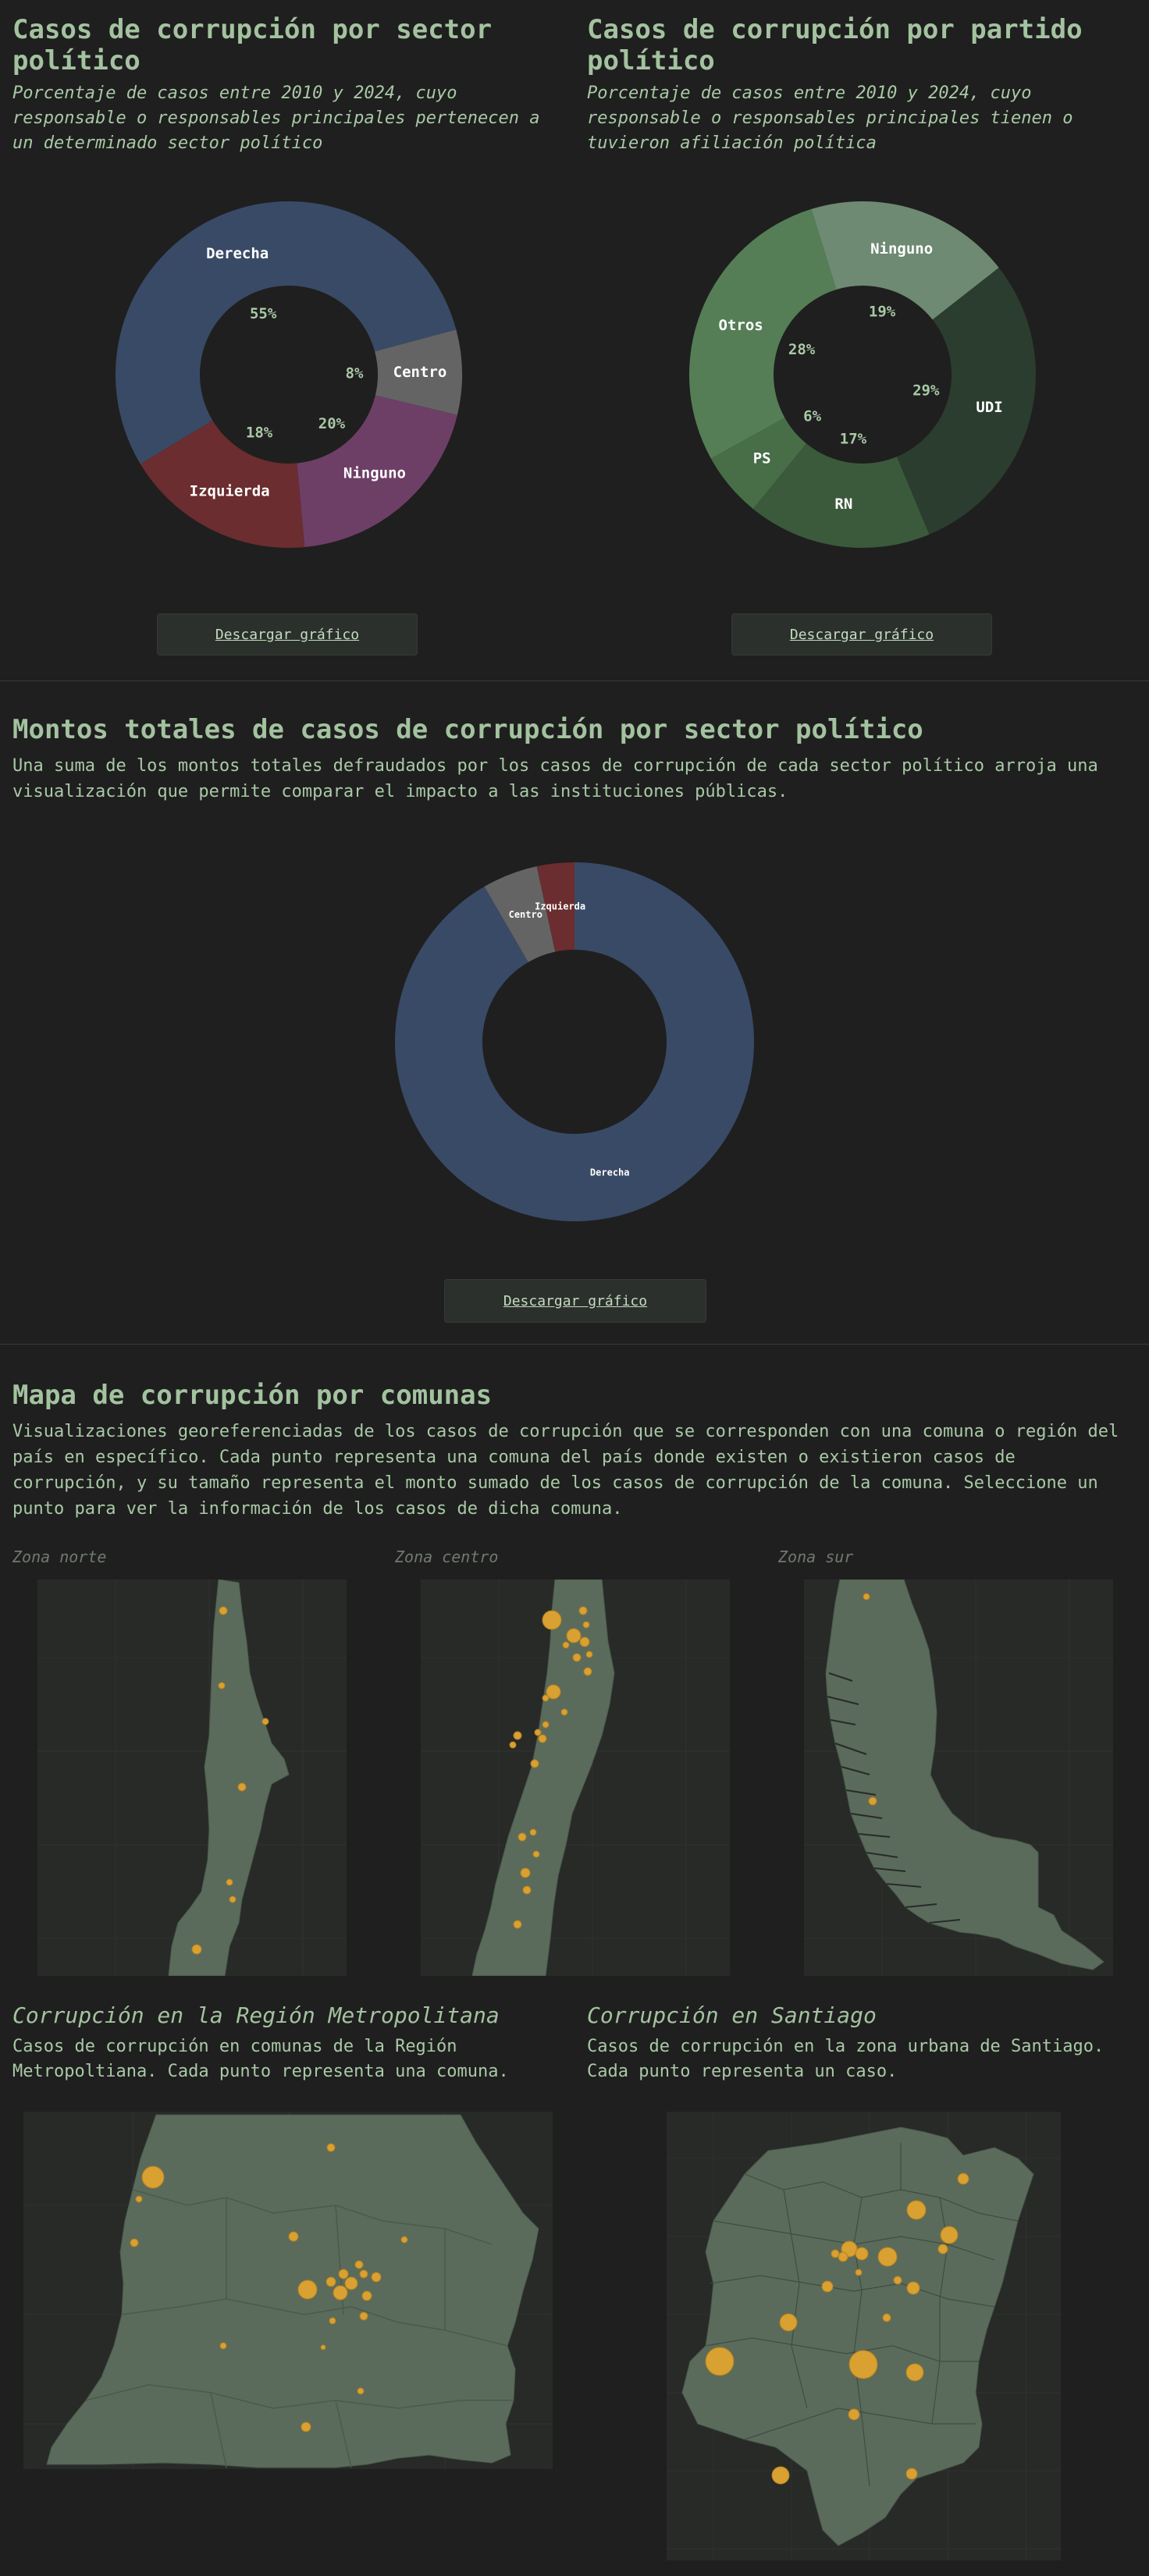 This screenshot has width=1149, height=2576. What do you see at coordinates (802, 349) in the screenshot?
I see `party-value-label: 28%` at bounding box center [802, 349].